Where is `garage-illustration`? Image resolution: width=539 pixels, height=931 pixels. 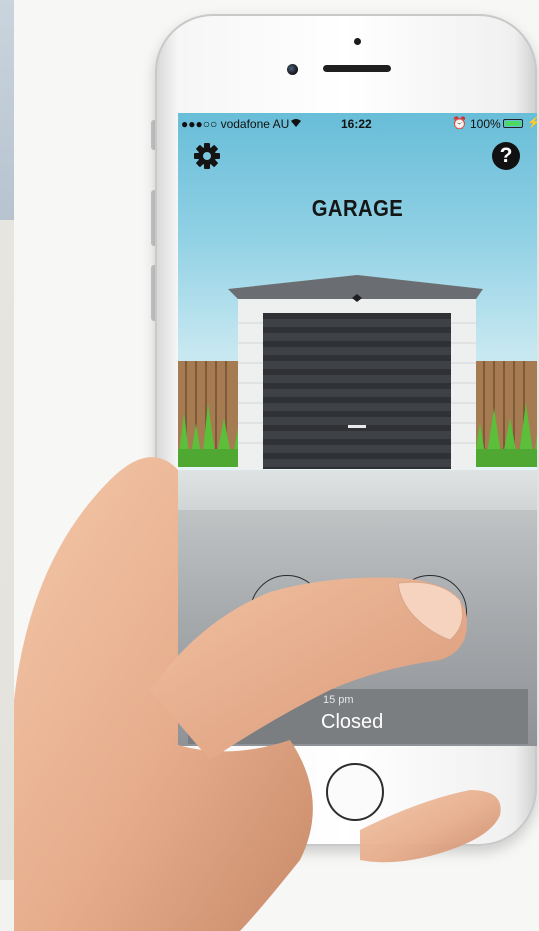
garage-illustration is located at coordinates (357, 372).